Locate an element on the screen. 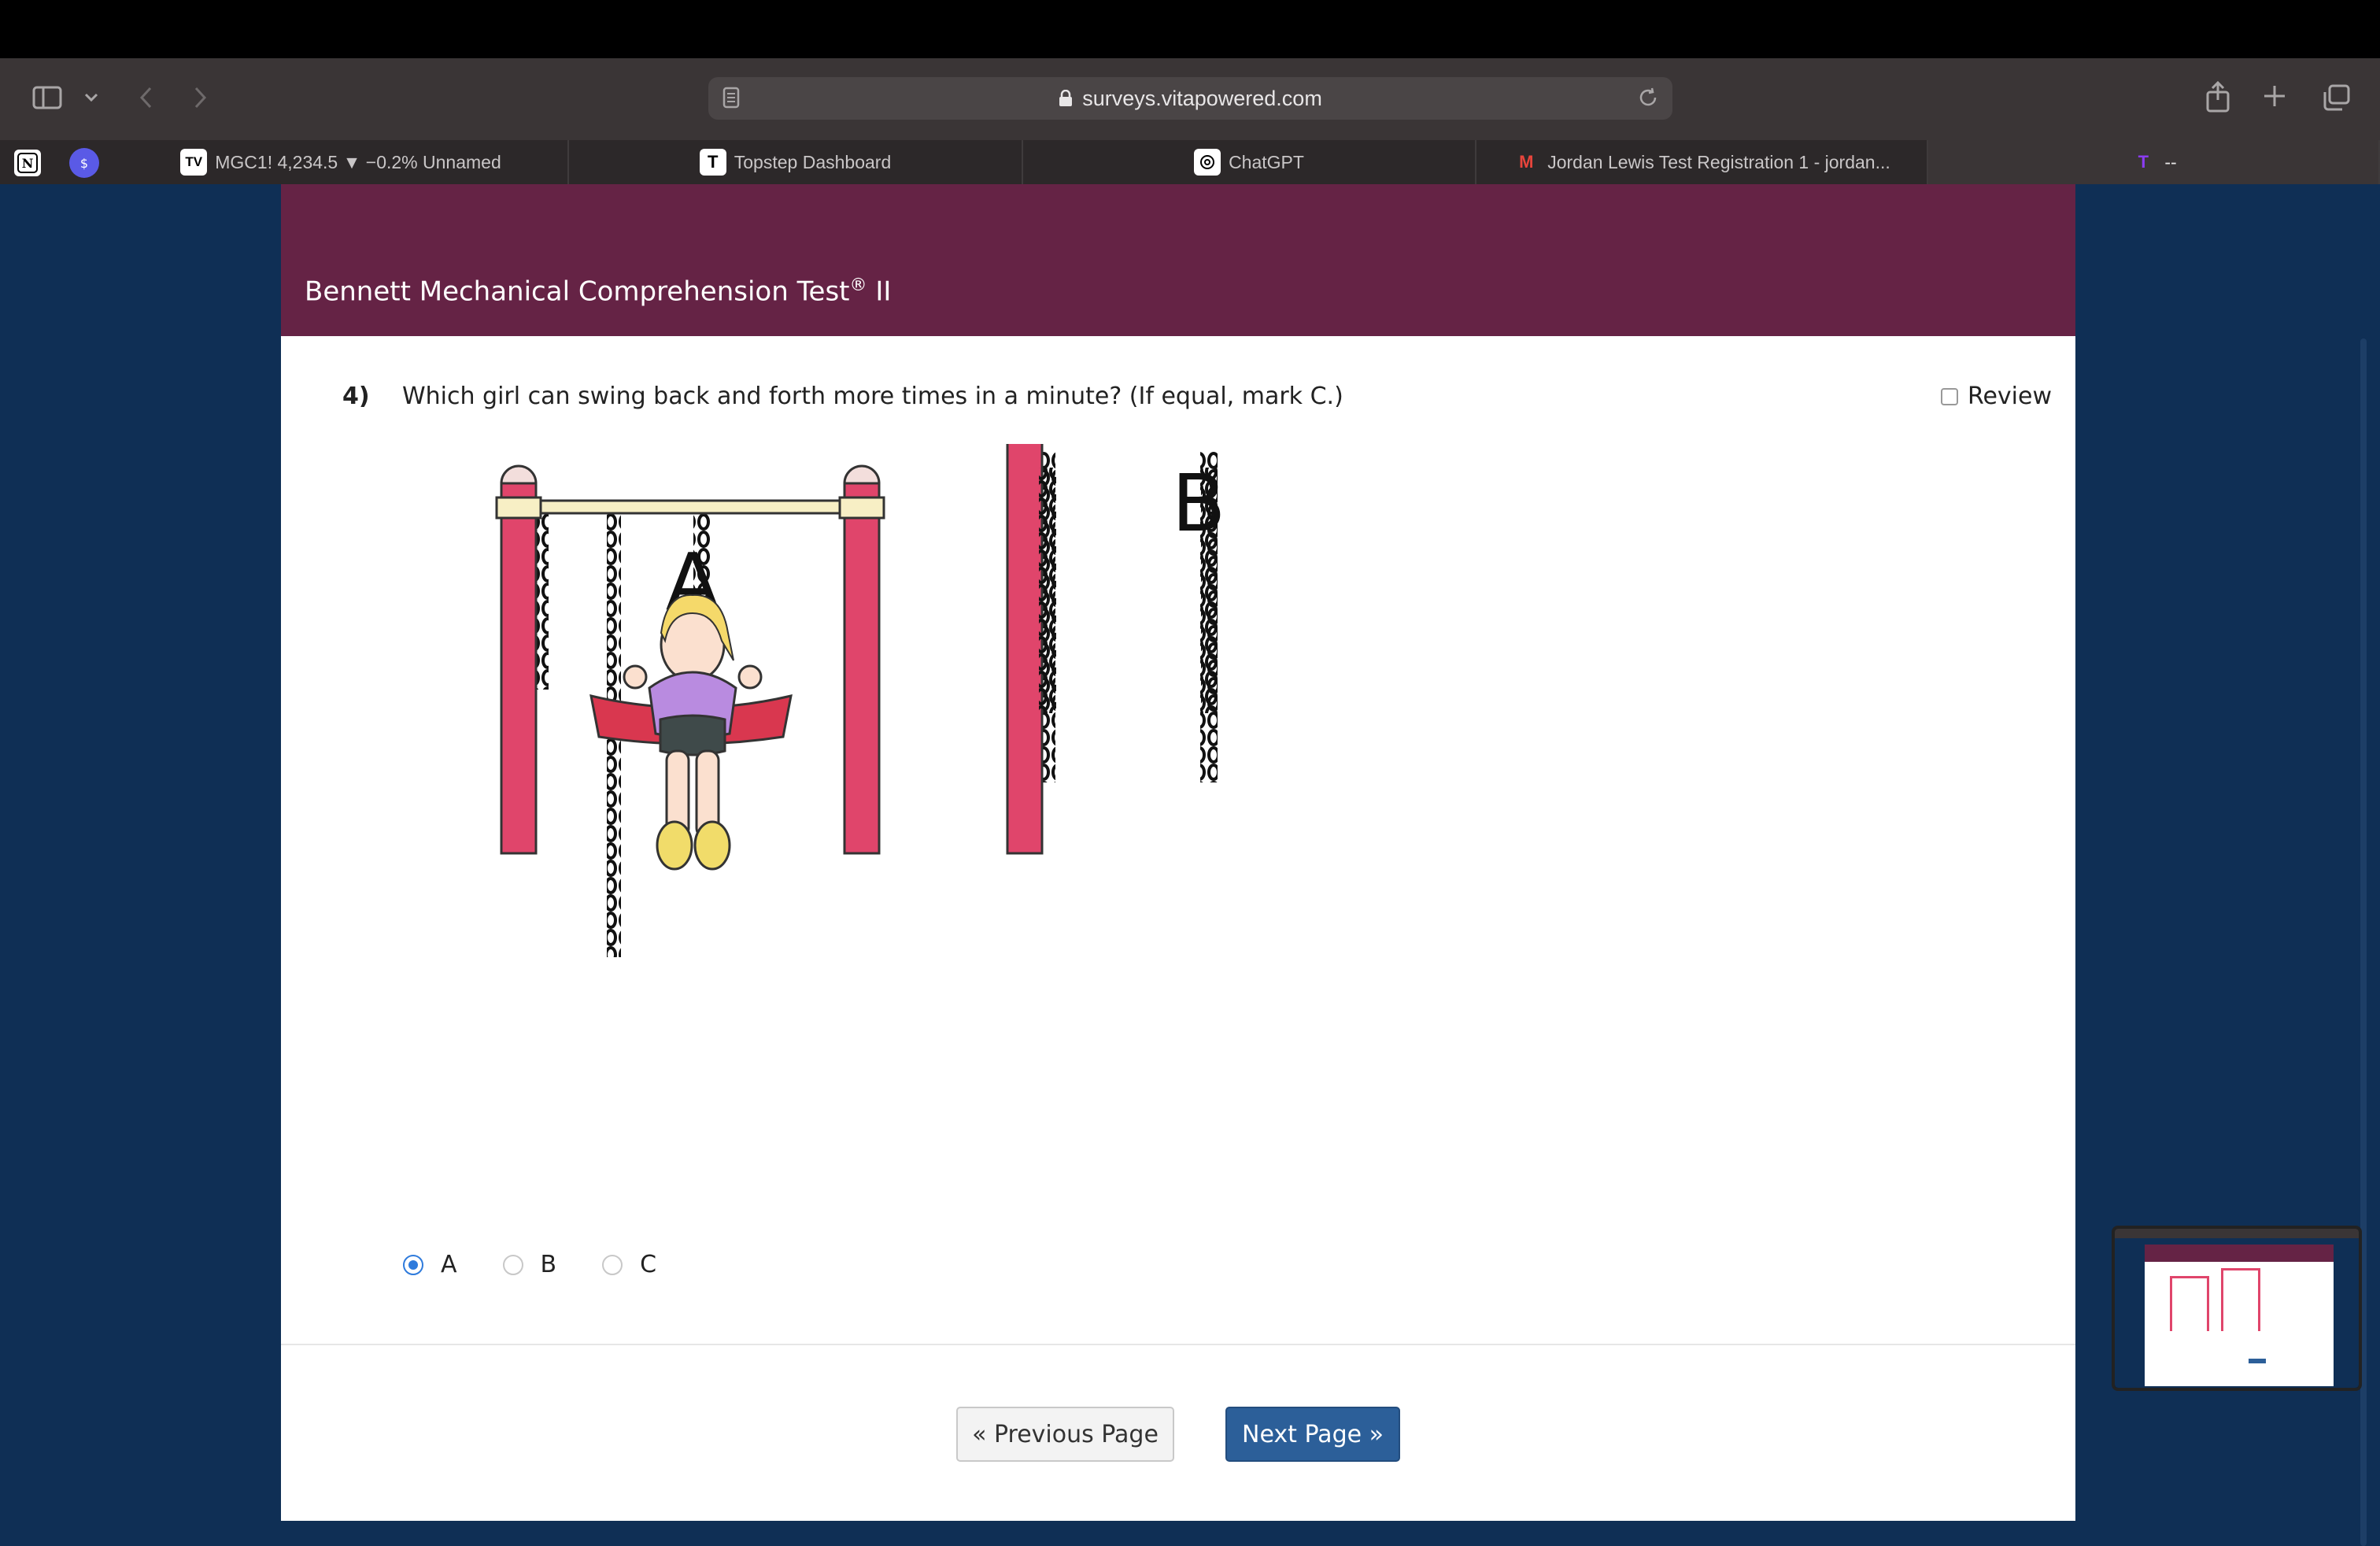 This screenshot has height=1546, width=2380. back-icon is located at coordinates (145, 97).